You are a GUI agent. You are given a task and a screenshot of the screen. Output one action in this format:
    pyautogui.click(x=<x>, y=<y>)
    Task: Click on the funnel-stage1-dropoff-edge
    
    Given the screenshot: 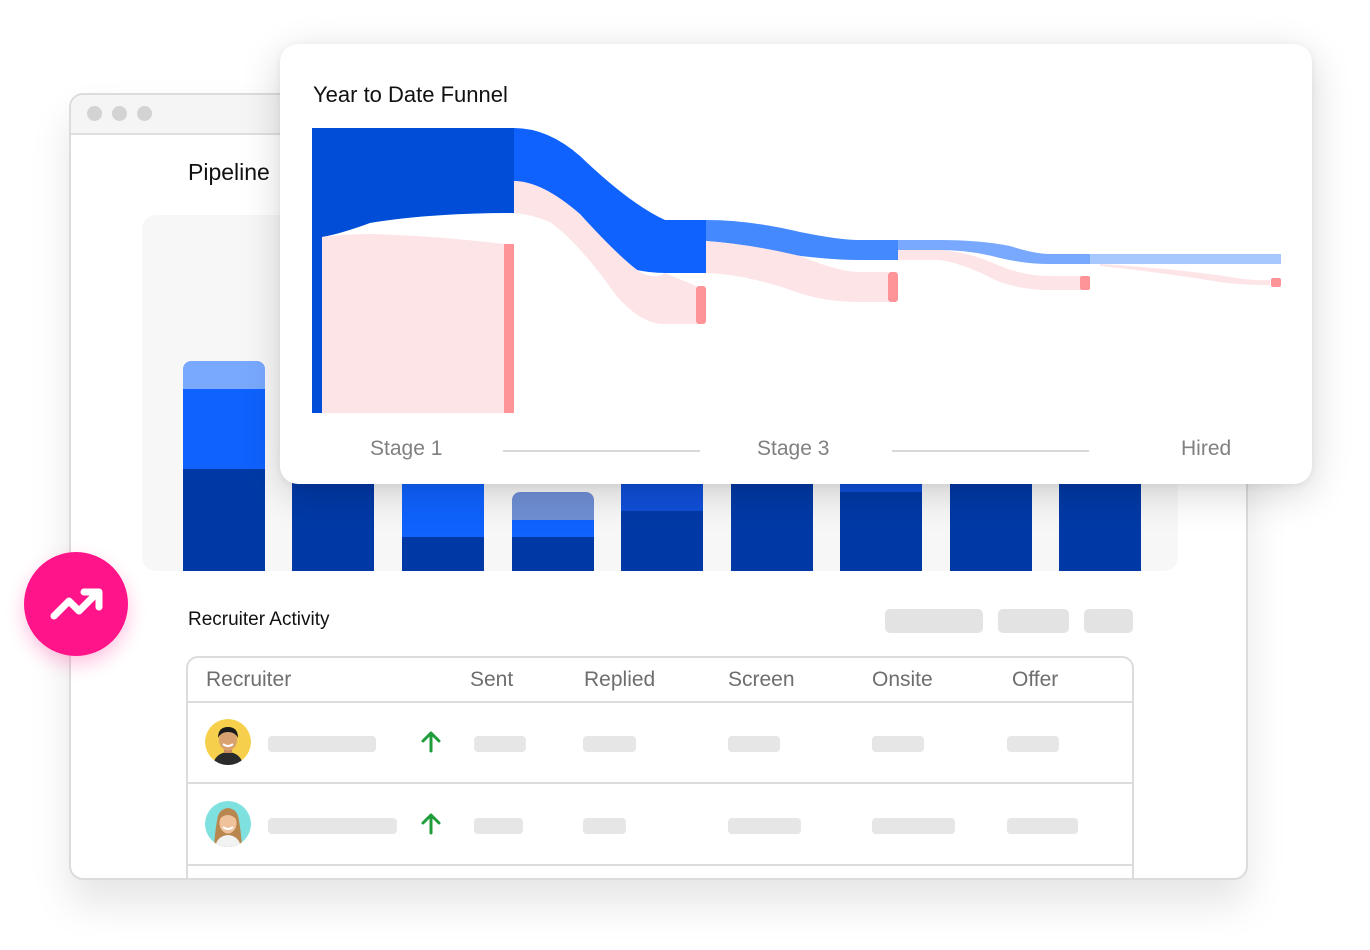 What is the action you would take?
    pyautogui.click(x=509, y=328)
    